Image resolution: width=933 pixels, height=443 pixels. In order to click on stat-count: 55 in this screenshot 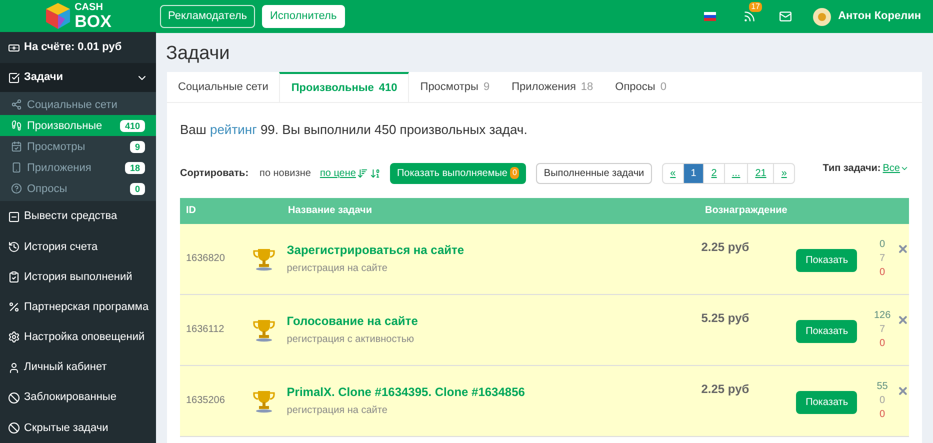, I will do `click(882, 387)`.